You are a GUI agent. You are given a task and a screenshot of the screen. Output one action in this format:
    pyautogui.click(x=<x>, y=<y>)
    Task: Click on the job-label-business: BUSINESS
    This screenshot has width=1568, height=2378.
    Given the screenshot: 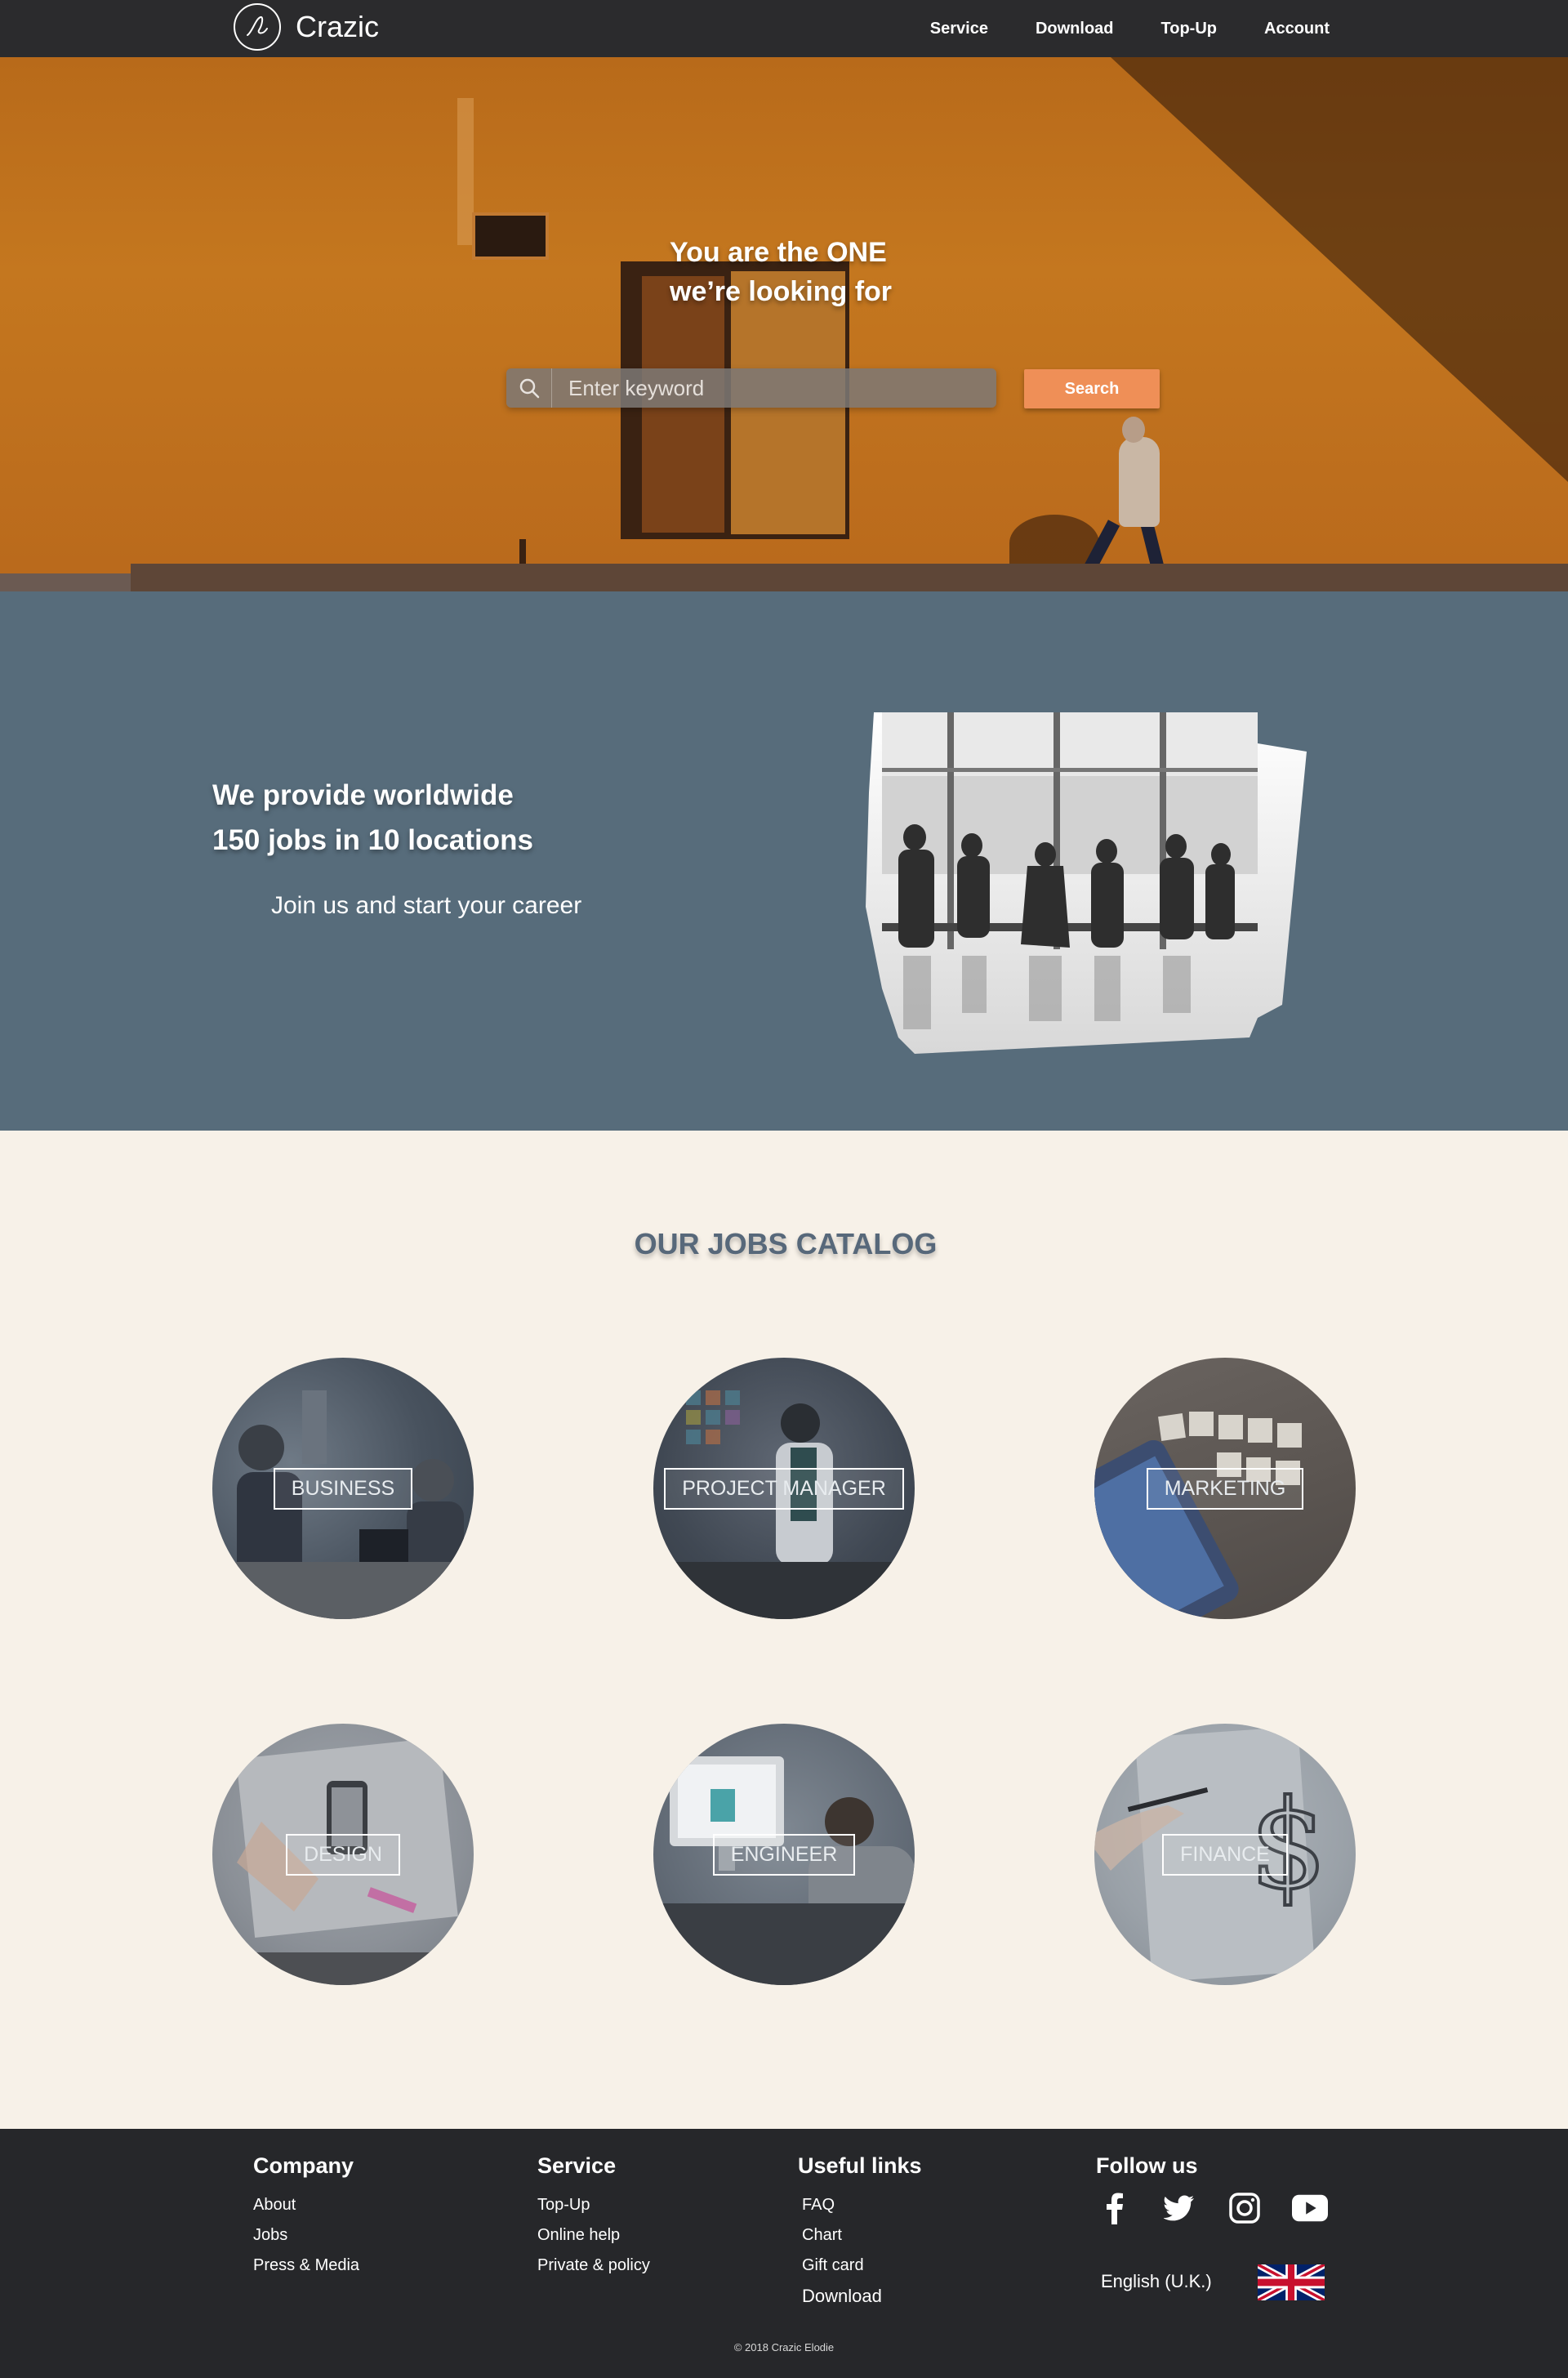 What is the action you would take?
    pyautogui.click(x=343, y=1488)
    